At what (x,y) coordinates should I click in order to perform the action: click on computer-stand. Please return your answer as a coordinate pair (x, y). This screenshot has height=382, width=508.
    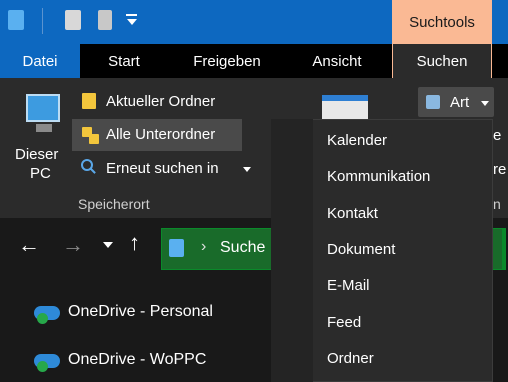
    Looking at the image, I should click on (44, 128).